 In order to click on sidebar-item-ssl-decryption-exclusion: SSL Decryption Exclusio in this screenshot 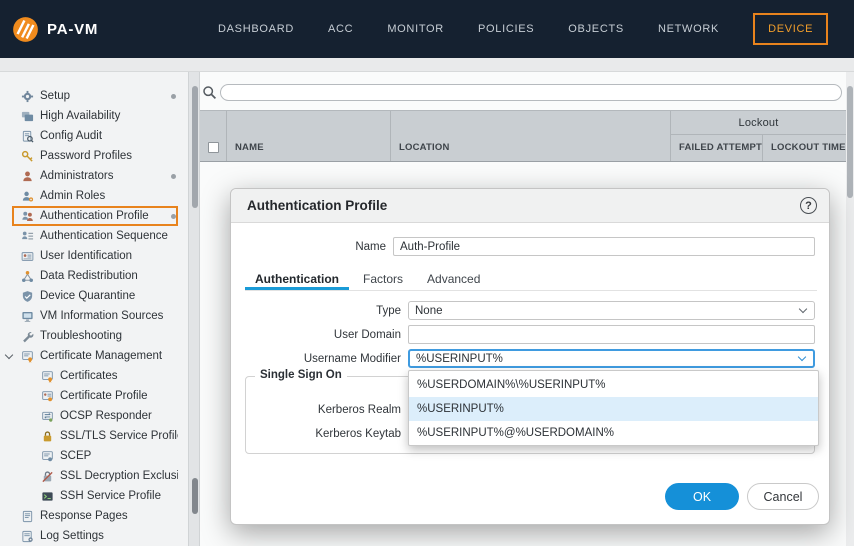, I will do `click(95, 476)`.